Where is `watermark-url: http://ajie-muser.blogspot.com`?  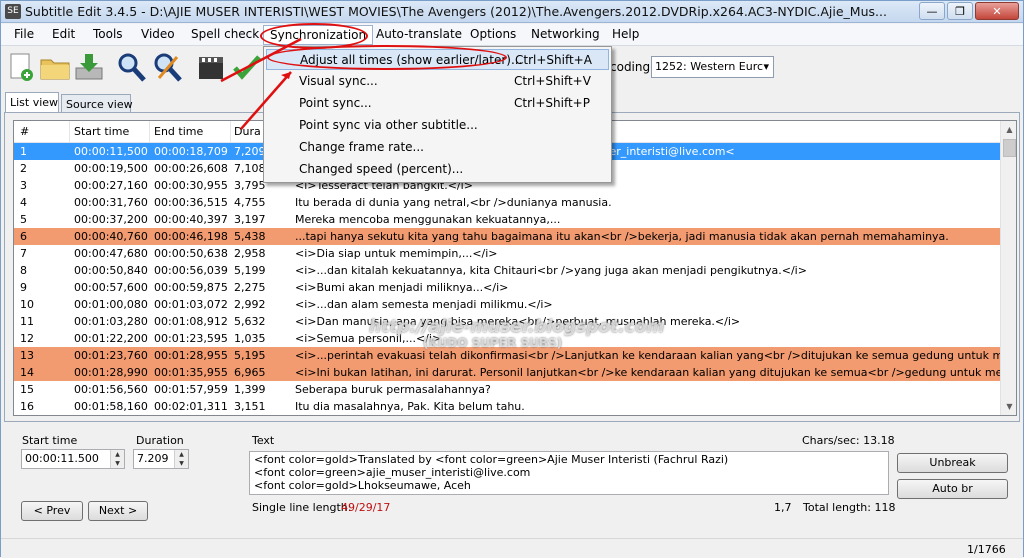
watermark-url: http://ajie-muser.blogspot.com is located at coordinates (517, 327).